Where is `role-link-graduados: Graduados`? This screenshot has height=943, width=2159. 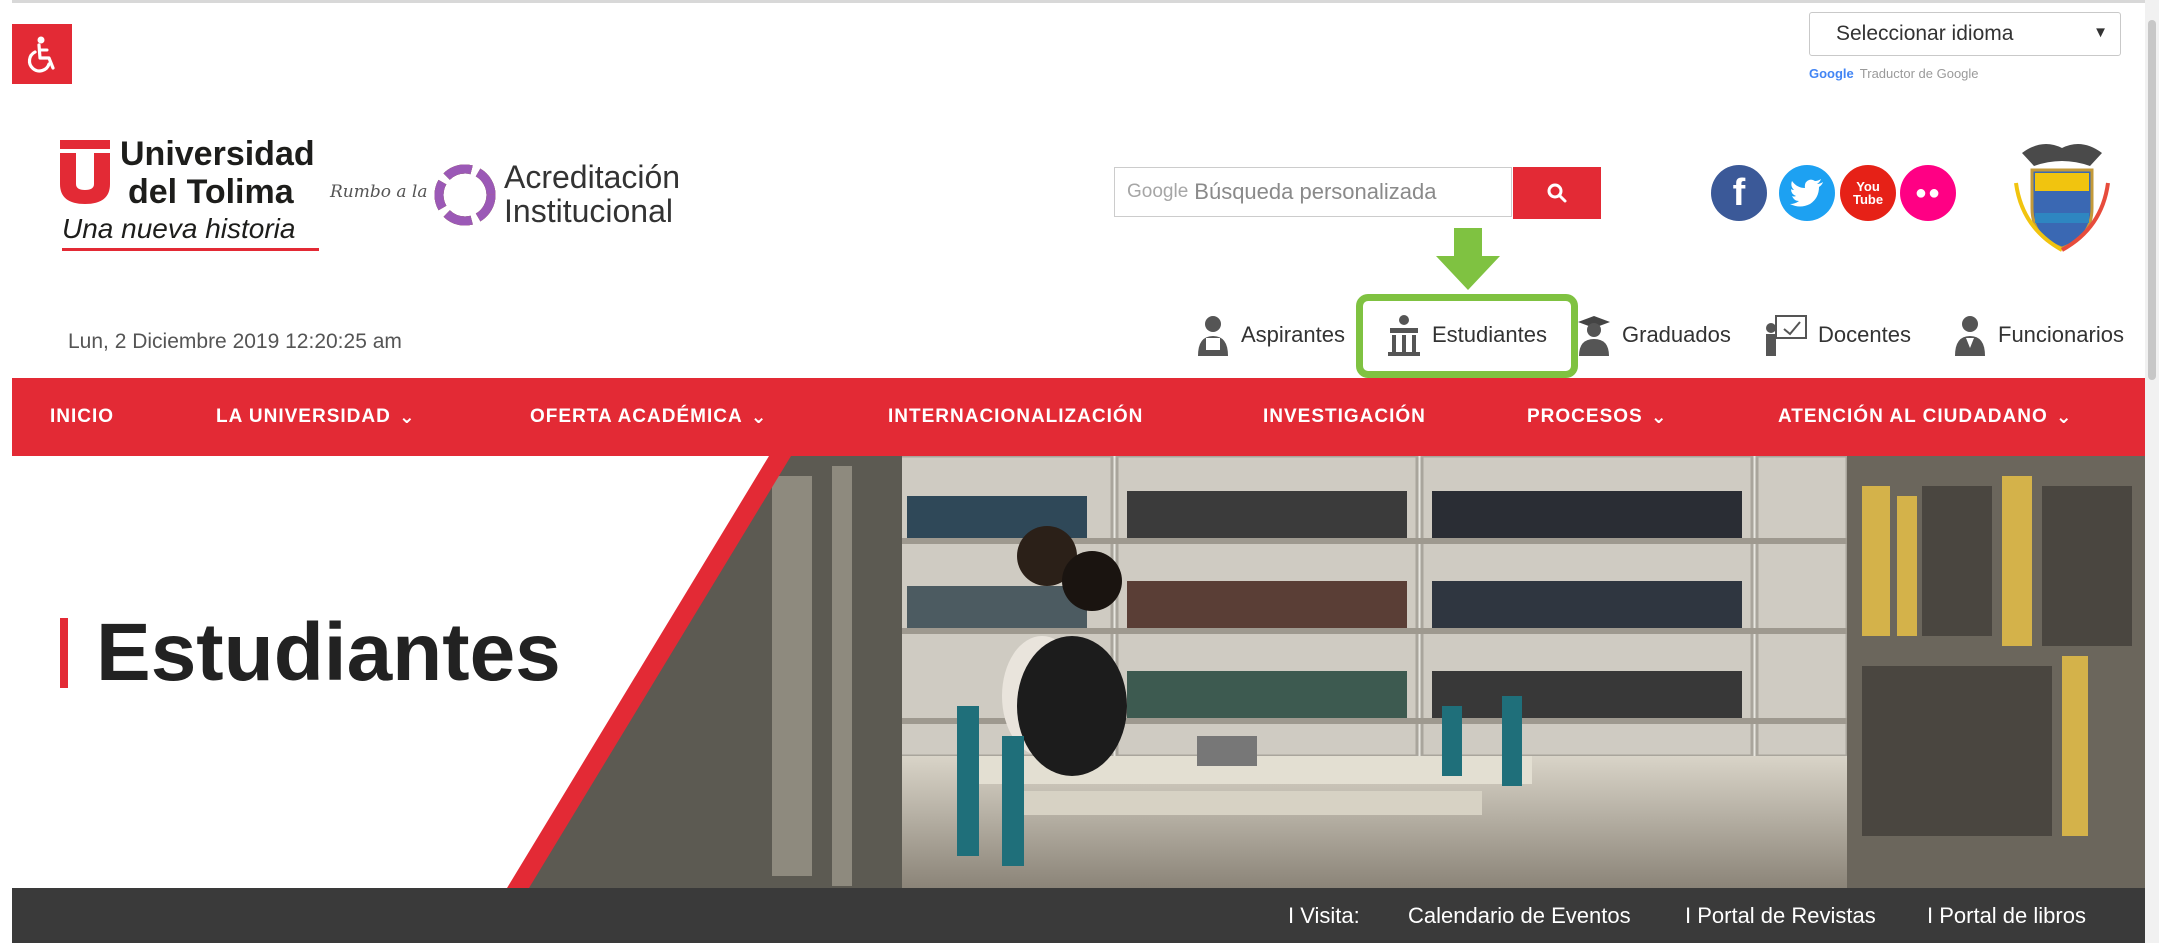
role-link-graduados: Graduados is located at coordinates (1653, 335).